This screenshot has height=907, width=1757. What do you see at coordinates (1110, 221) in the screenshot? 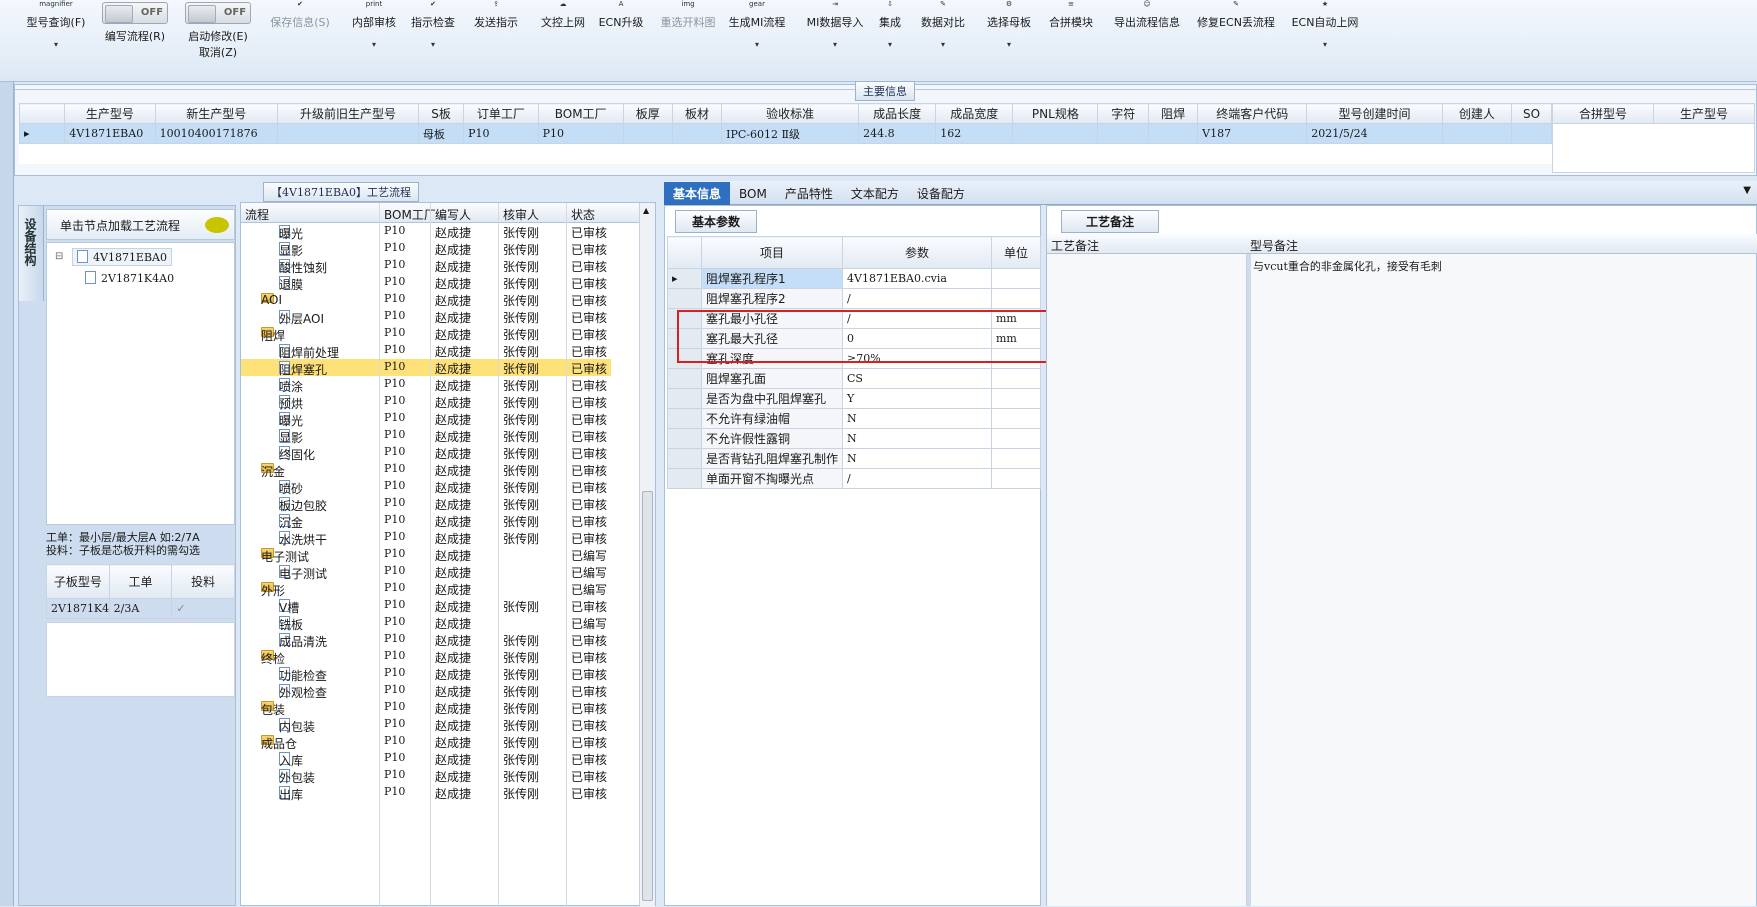
I see `tab-process-remarks: 工艺备注` at bounding box center [1110, 221].